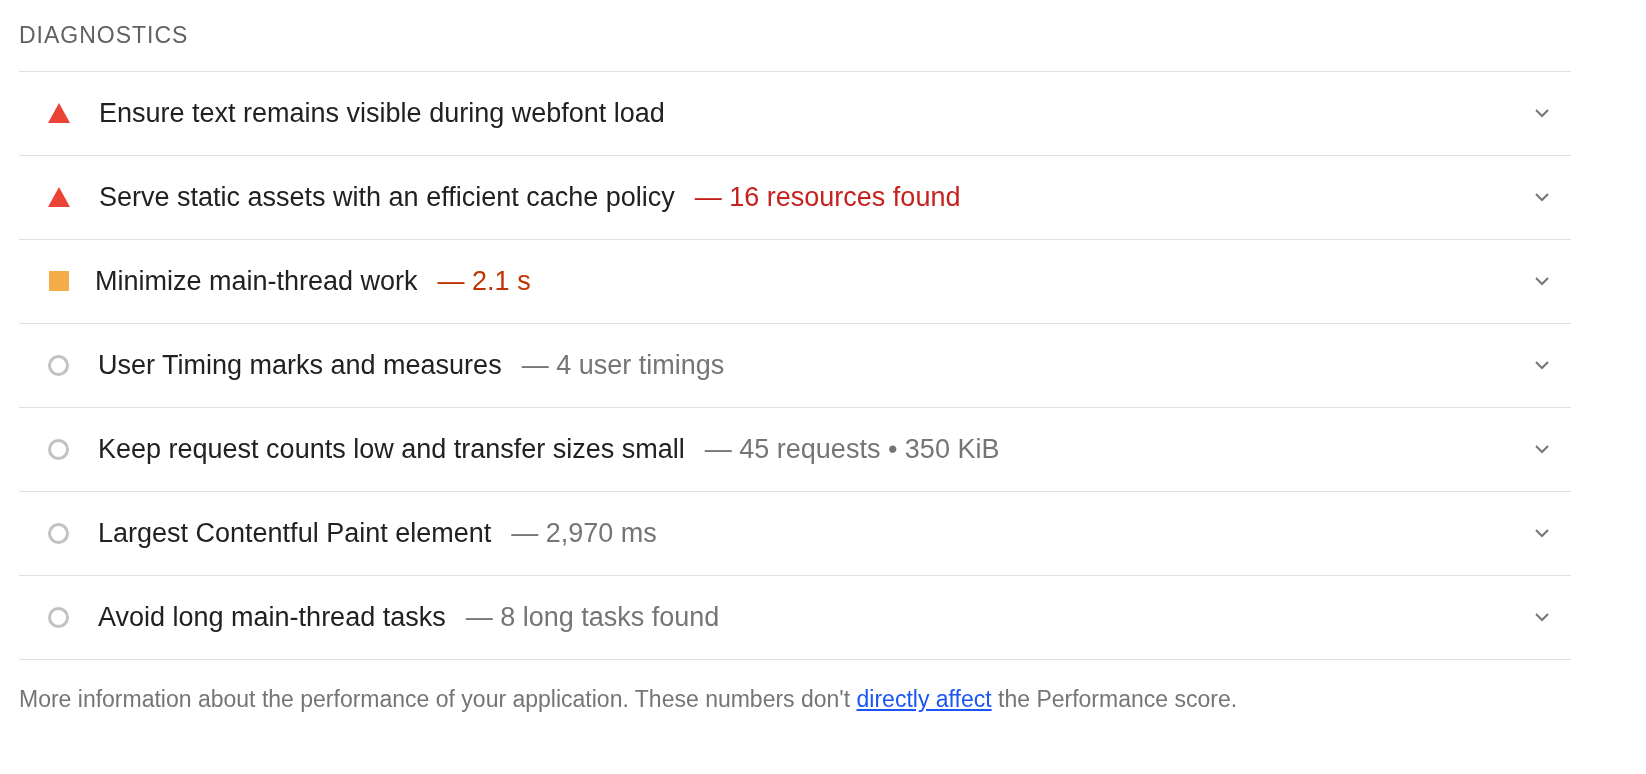 This screenshot has height=774, width=1646. What do you see at coordinates (104, 35) in the screenshot?
I see `section-title: DIAGNOSTICS` at bounding box center [104, 35].